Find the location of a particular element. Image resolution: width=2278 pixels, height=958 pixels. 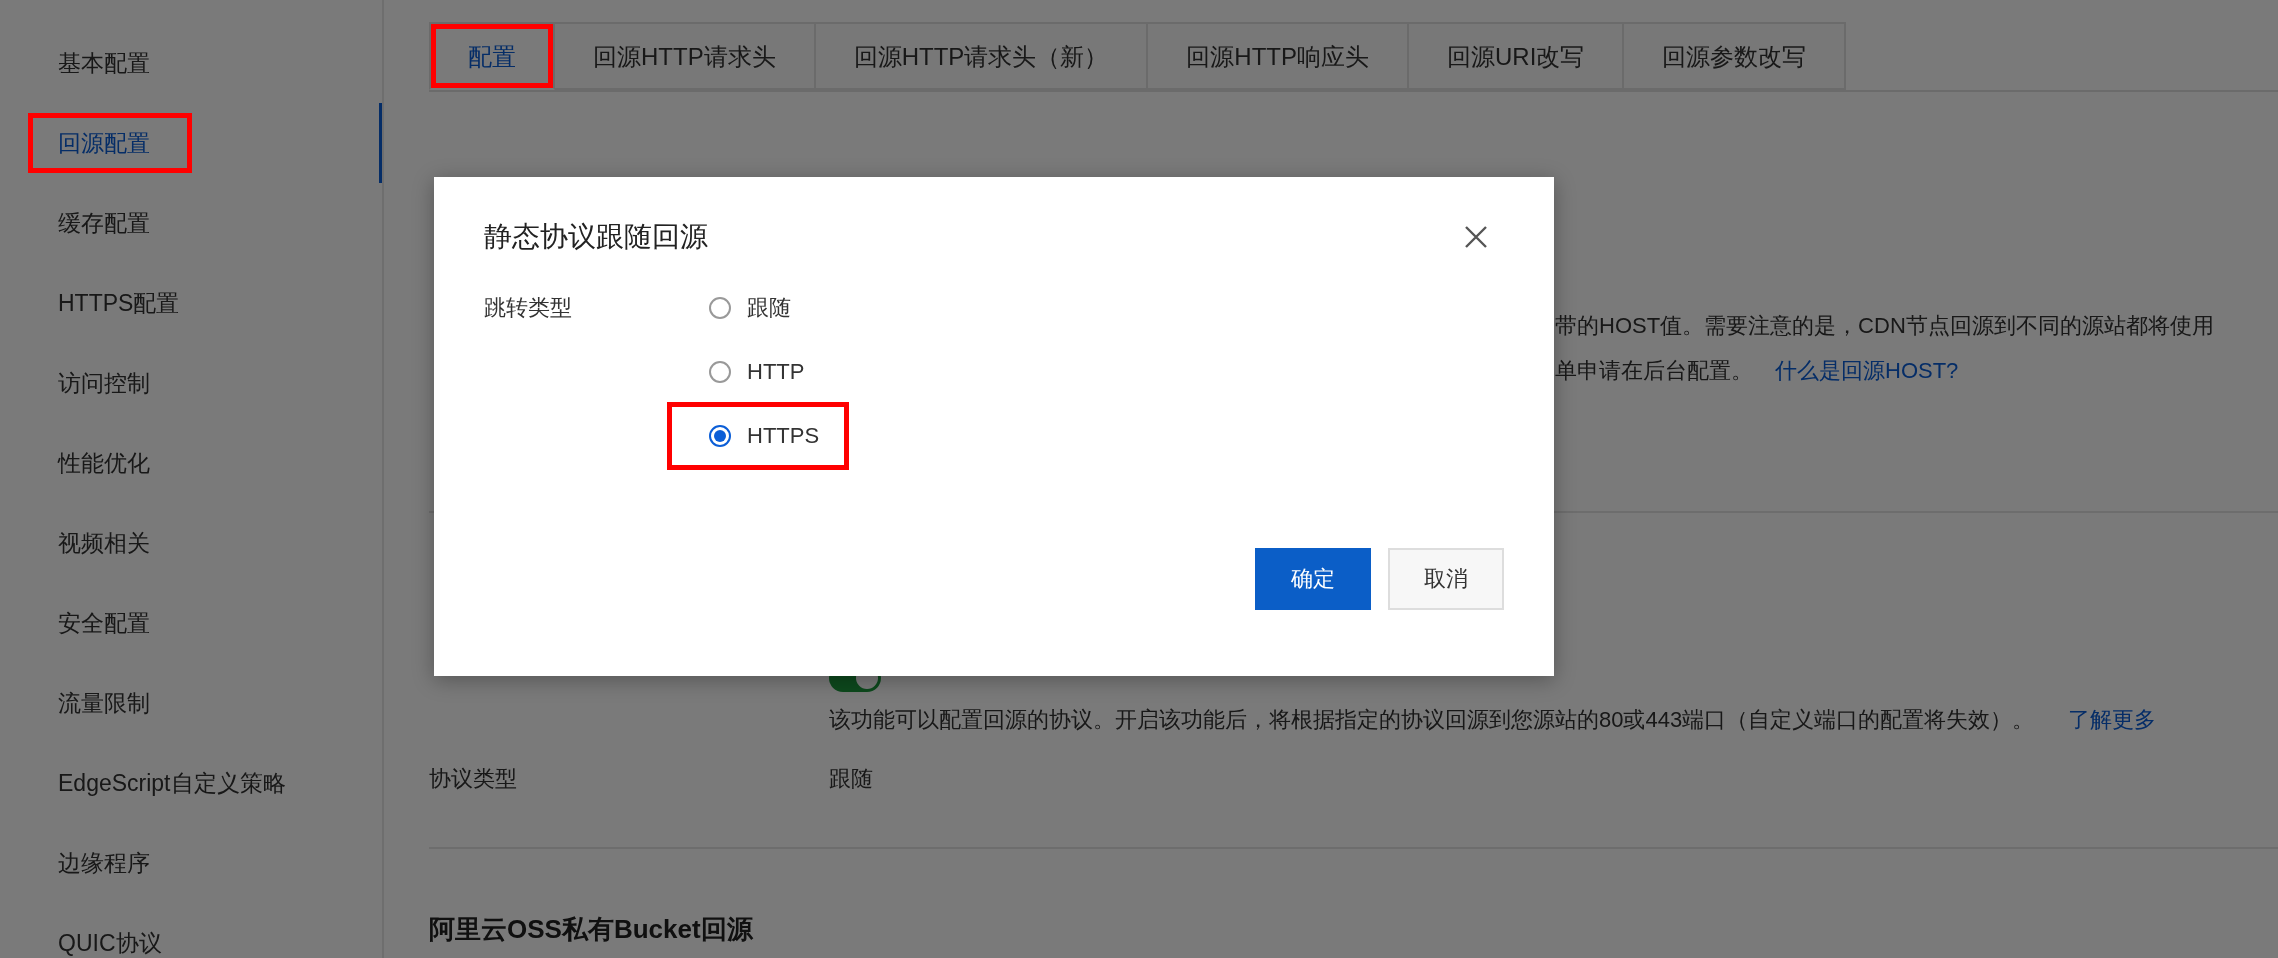

learn-more-link: 了解更多 is located at coordinates (2112, 720).